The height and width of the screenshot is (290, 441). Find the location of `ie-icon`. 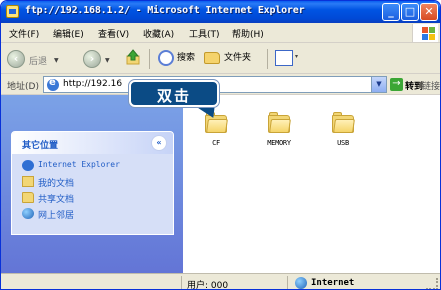

ie-icon is located at coordinates (28, 165).